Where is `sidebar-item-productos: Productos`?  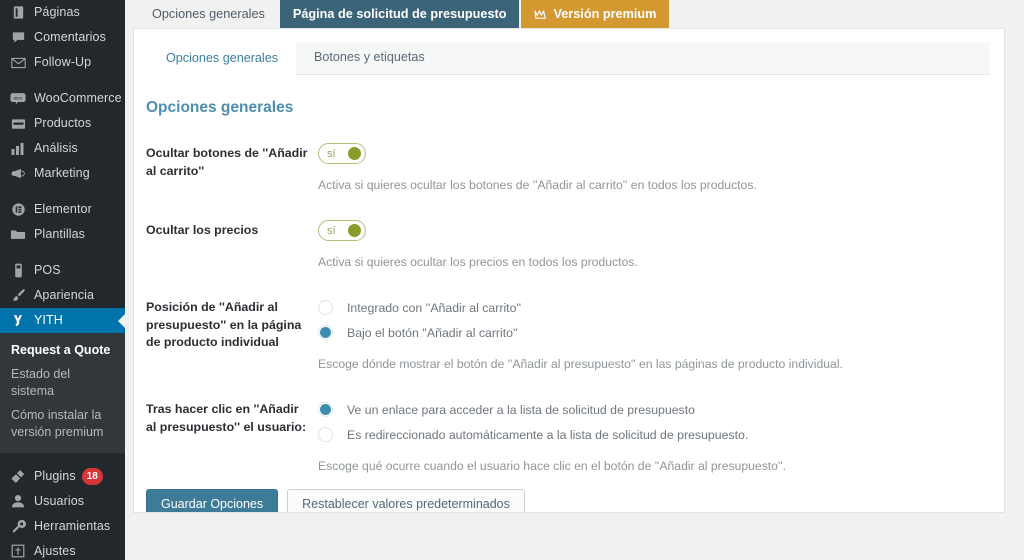 sidebar-item-productos: Productos is located at coordinates (62, 123).